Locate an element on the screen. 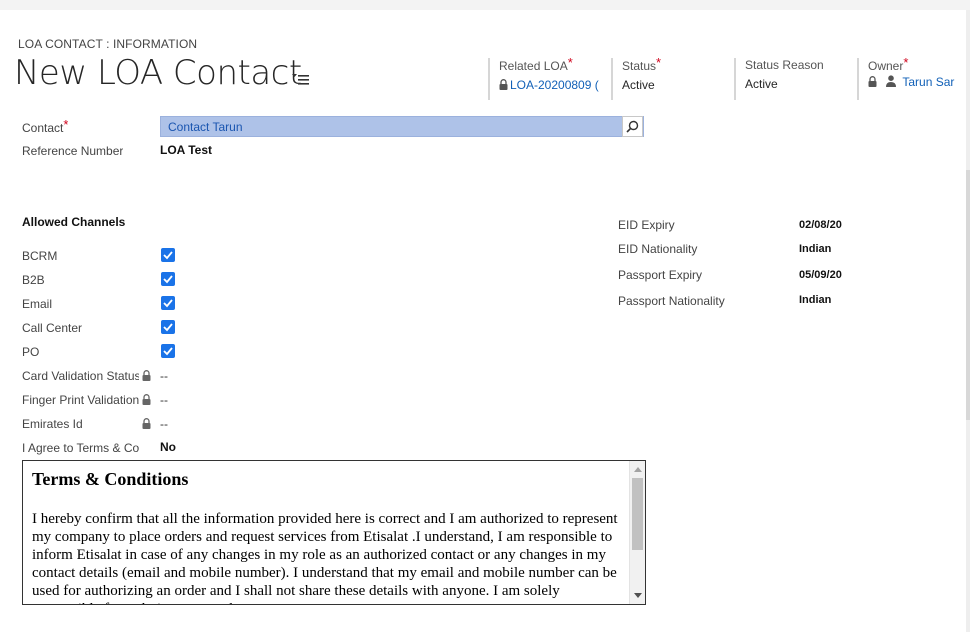 The width and height of the screenshot is (970, 632). owner-label: Owner is located at coordinates (886, 66).